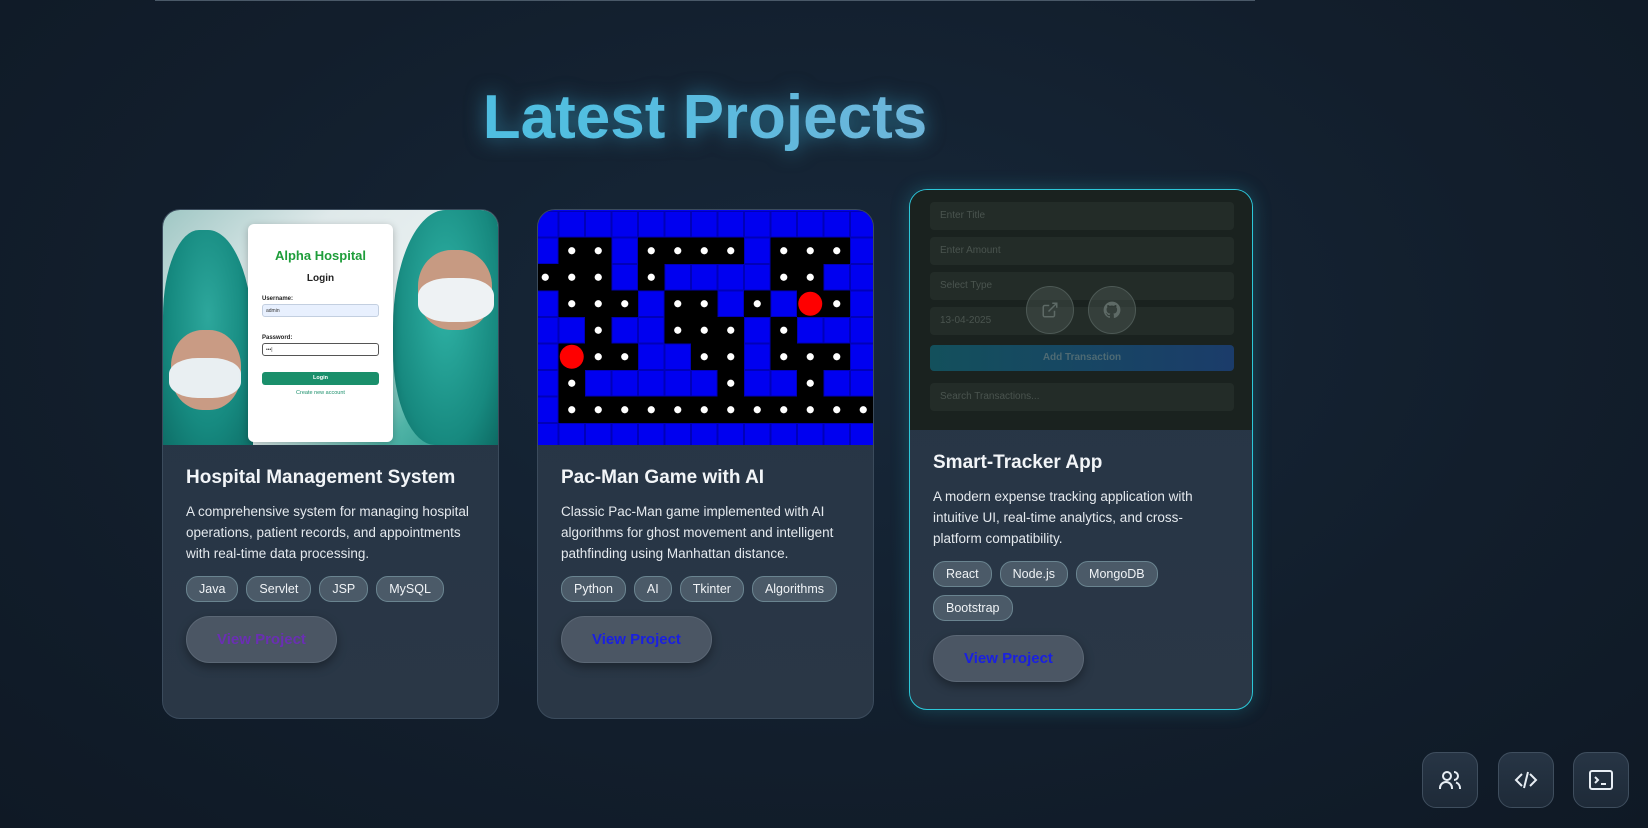  I want to click on users-button, so click(1450, 780).